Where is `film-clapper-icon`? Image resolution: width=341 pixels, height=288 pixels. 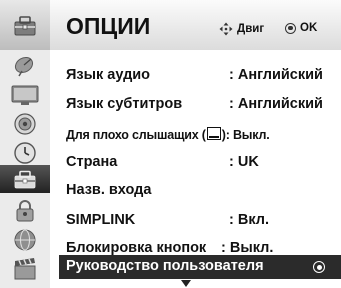 film-clapper-icon is located at coordinates (25, 269).